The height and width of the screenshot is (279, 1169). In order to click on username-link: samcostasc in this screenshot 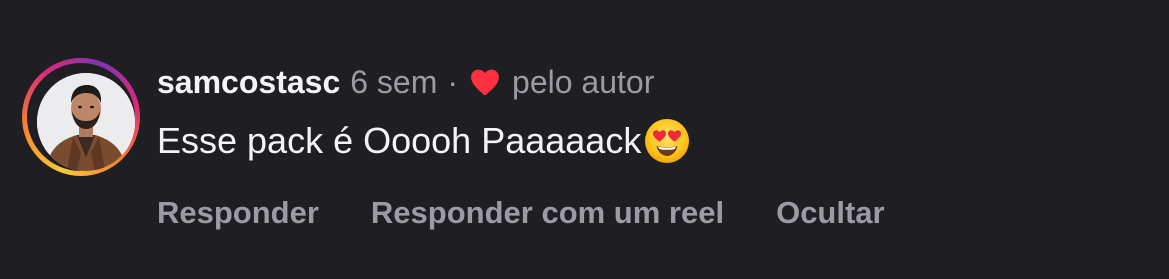, I will do `click(248, 82)`.